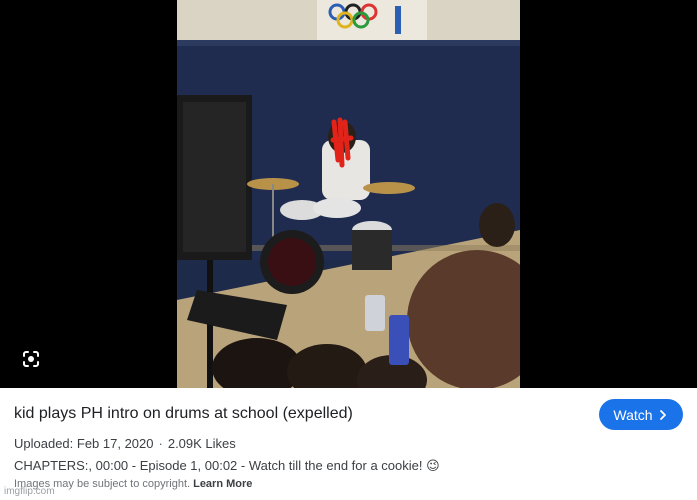  Describe the element at coordinates (84, 443) in the screenshot. I see `upload-date: Uploaded: Feb 17, 2020` at that location.